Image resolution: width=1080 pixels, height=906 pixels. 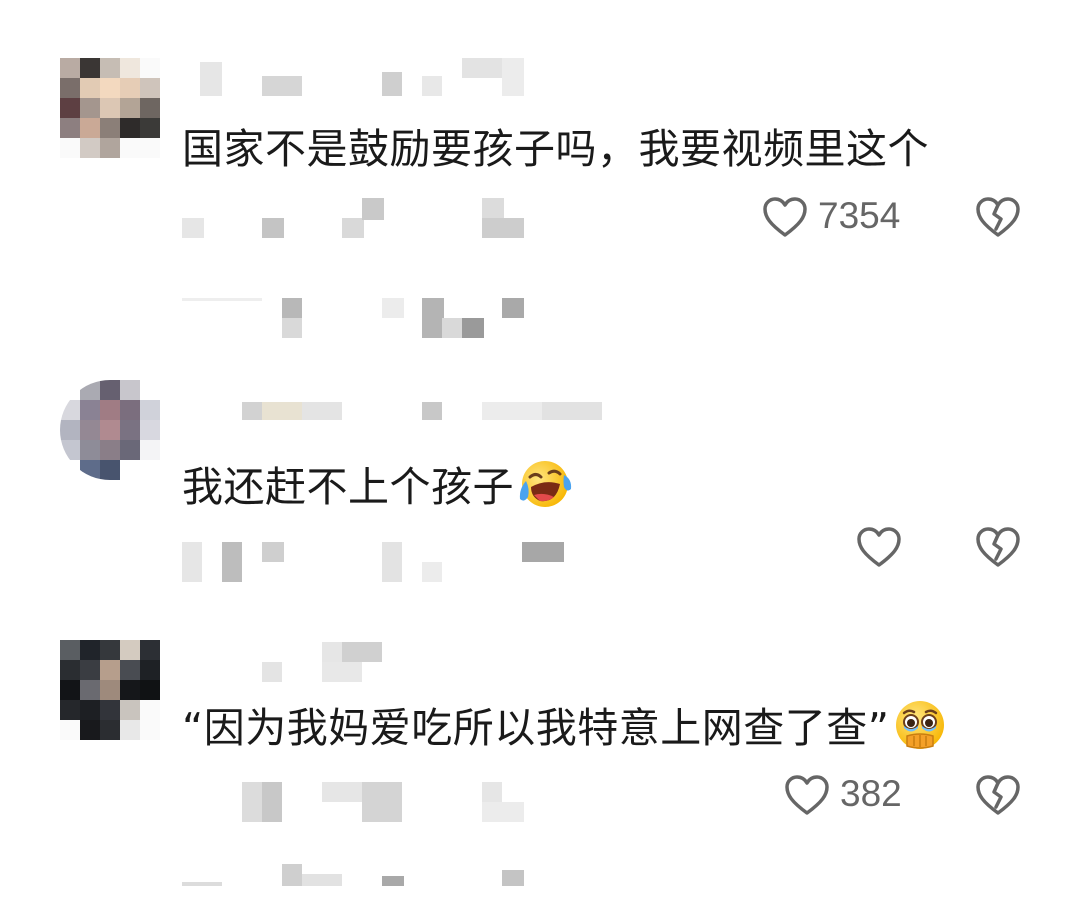 What do you see at coordinates (859, 215) in the screenshot?
I see `like-count: 7354` at bounding box center [859, 215].